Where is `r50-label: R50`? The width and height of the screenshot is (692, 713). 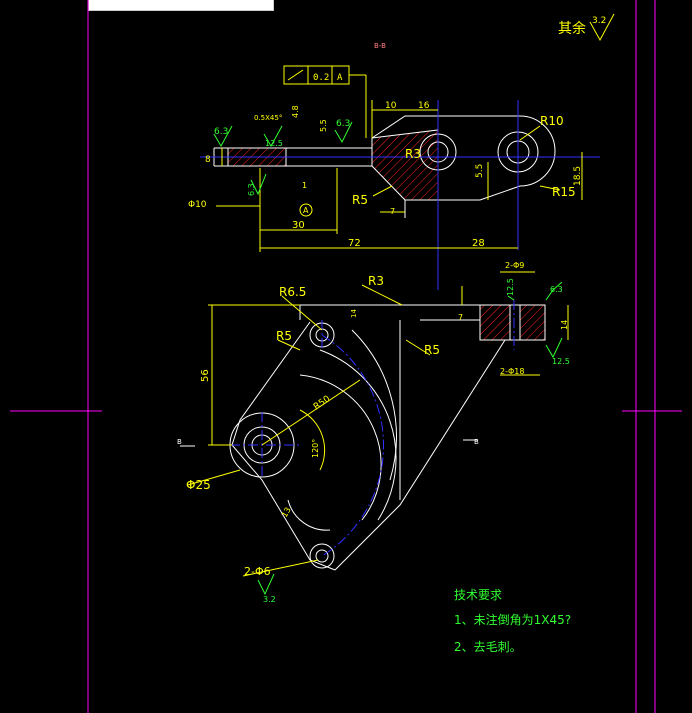
r50-label: R50 is located at coordinates (322, 403).